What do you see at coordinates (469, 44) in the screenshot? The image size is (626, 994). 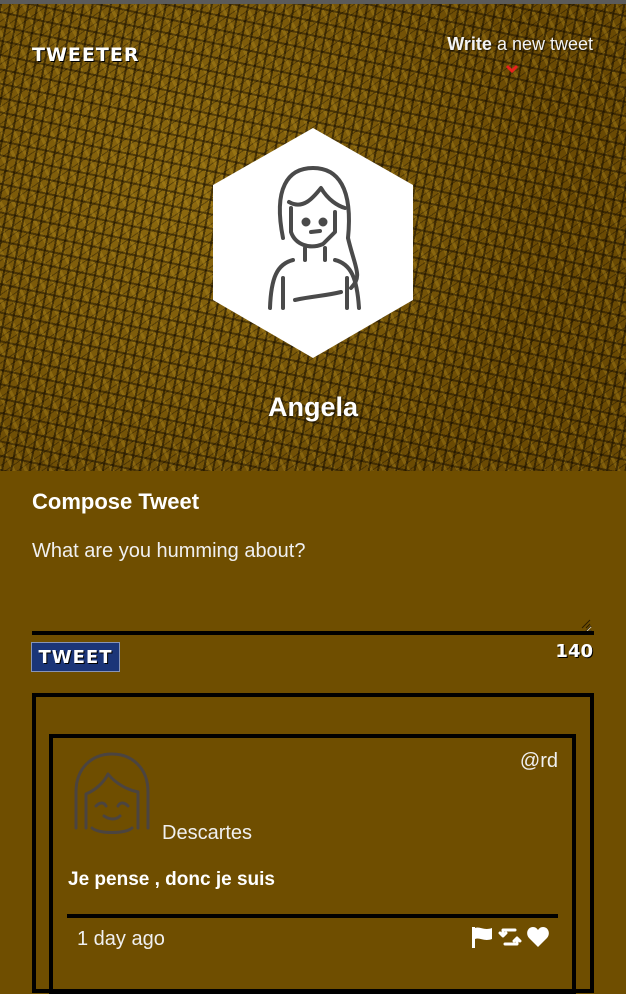 I see `write-link-strong: Write` at bounding box center [469, 44].